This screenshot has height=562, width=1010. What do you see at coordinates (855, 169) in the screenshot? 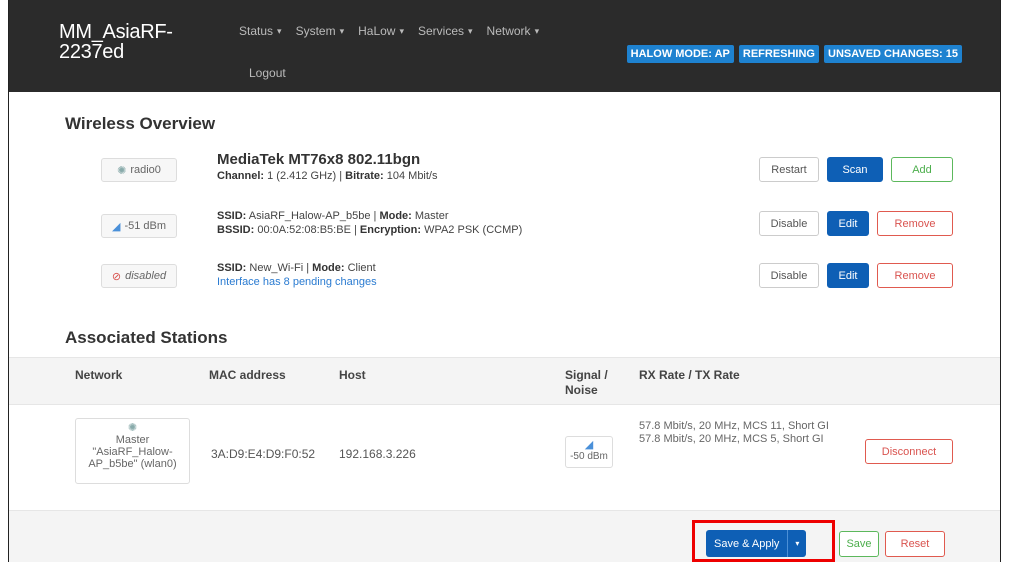
I see `scan-button: Scan` at bounding box center [855, 169].